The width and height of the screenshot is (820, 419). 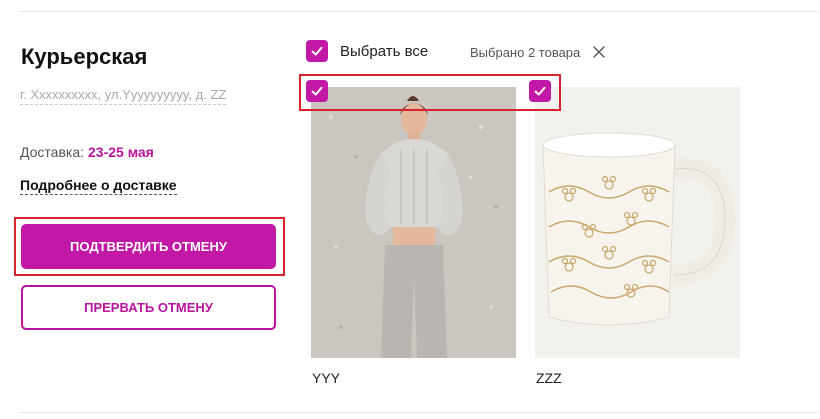 What do you see at coordinates (52, 152) in the screenshot?
I see `delivery-label: Доставка:` at bounding box center [52, 152].